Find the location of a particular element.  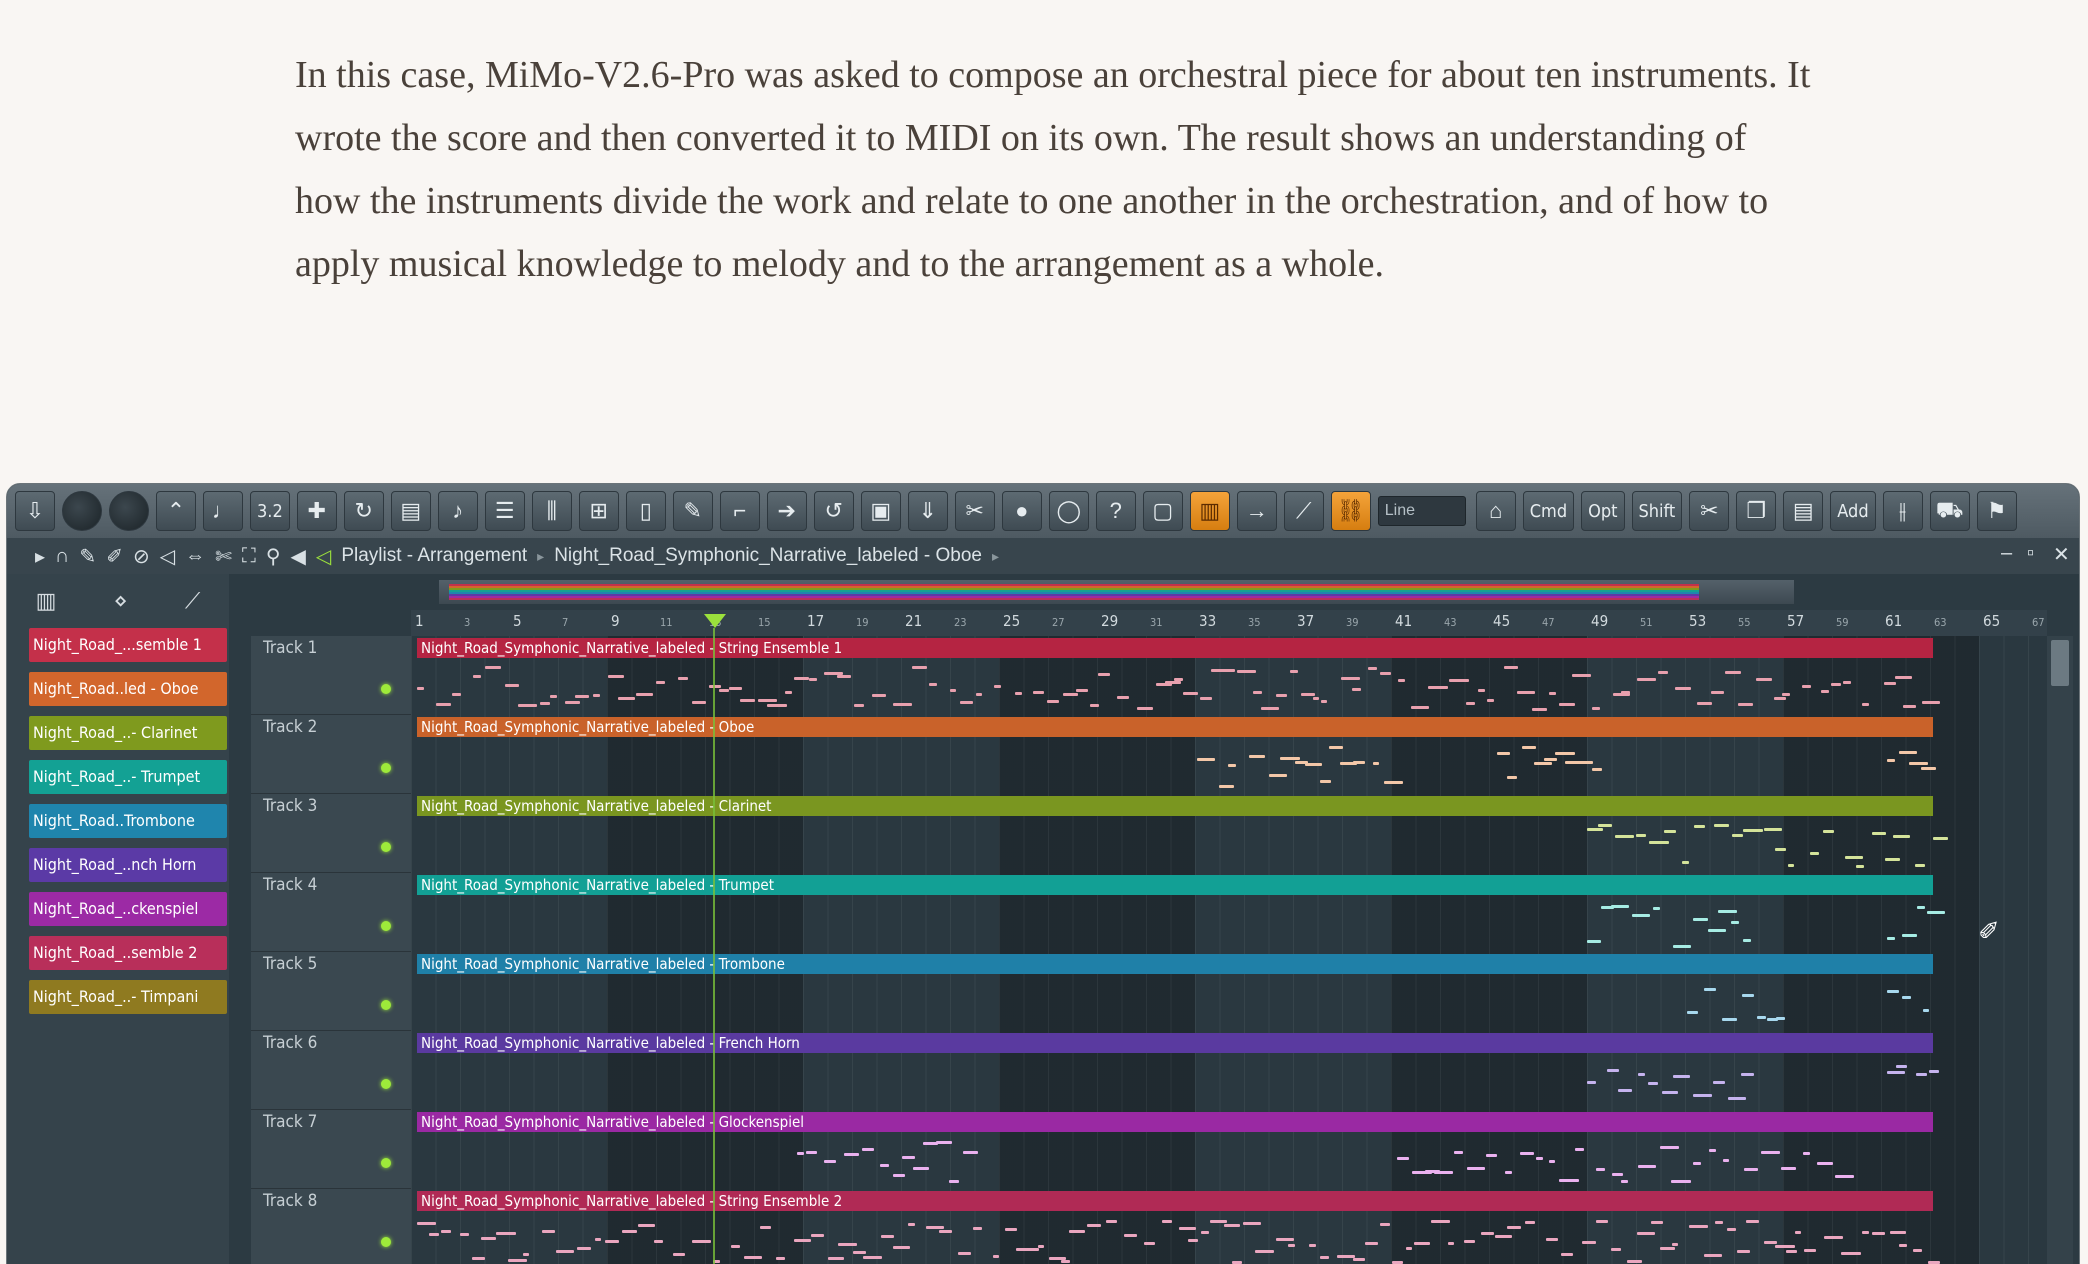

channel-rack-icon: ☰ is located at coordinates (504, 511).